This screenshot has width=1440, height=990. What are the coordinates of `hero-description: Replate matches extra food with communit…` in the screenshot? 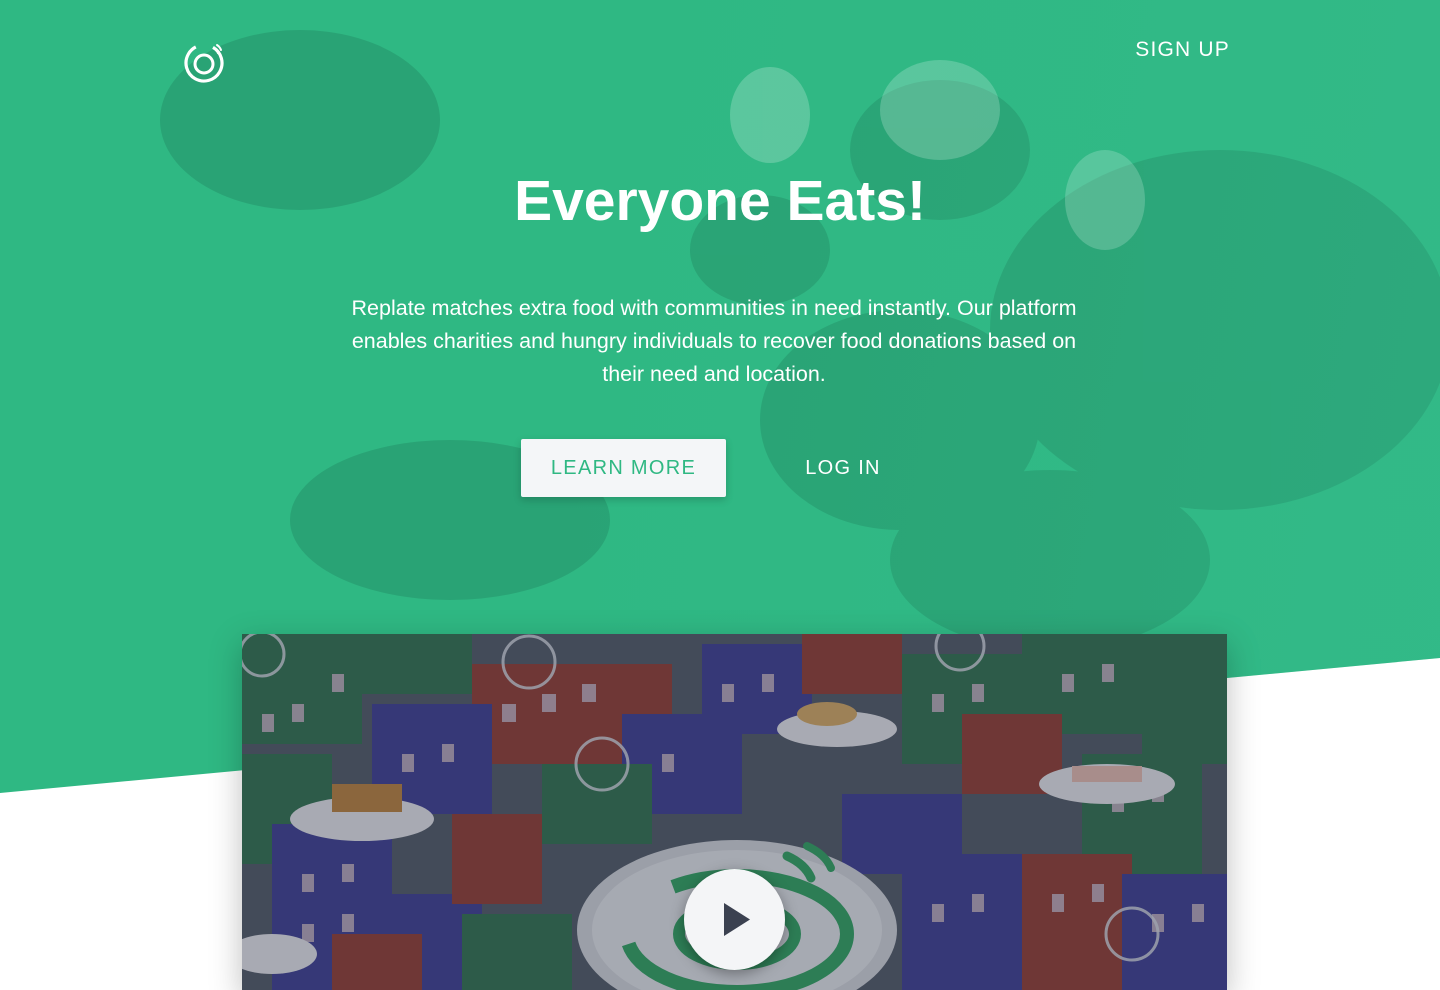 It's located at (714, 341).